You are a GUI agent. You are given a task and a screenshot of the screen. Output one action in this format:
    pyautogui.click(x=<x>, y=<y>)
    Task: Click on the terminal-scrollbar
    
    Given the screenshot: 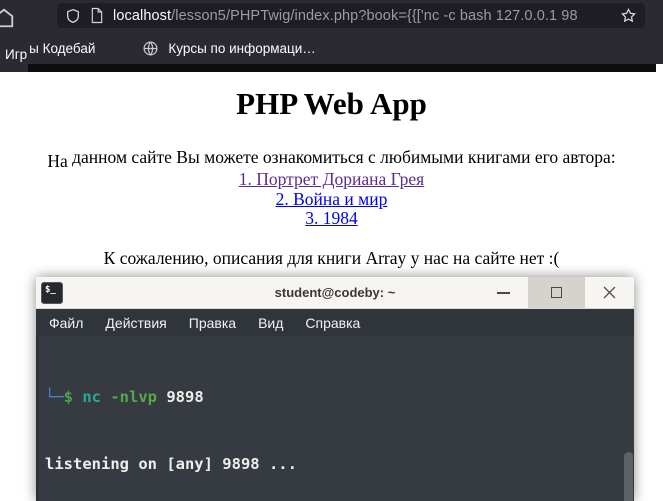 What is the action you would take?
    pyautogui.click(x=628, y=476)
    